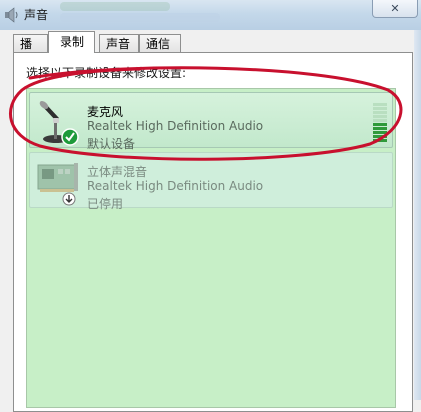  I want to click on close-button: ✕, so click(395, 9).